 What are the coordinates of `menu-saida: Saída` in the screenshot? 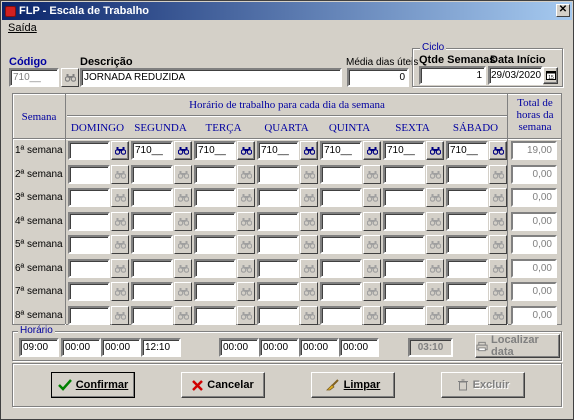 It's located at (22, 28).